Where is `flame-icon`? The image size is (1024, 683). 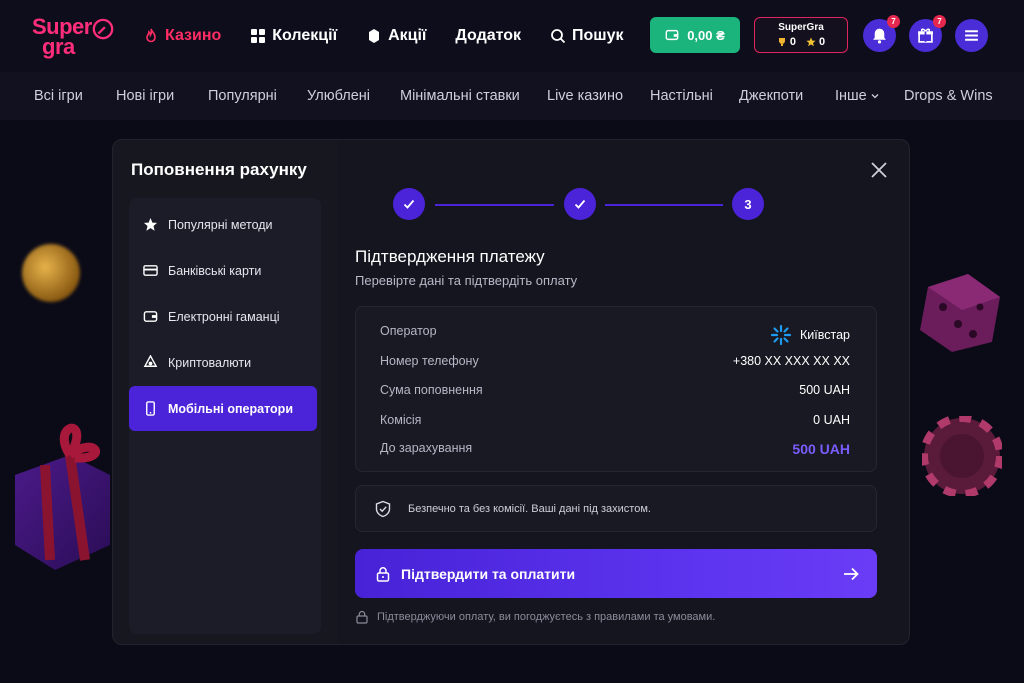
flame-icon is located at coordinates (151, 35).